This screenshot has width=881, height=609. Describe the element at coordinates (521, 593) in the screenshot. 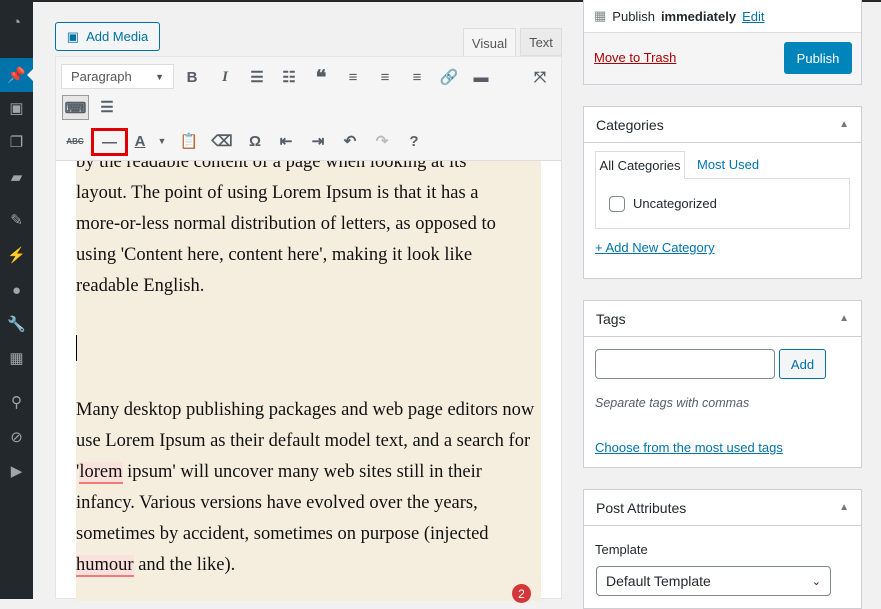

I see `notification-badge: 2` at that location.